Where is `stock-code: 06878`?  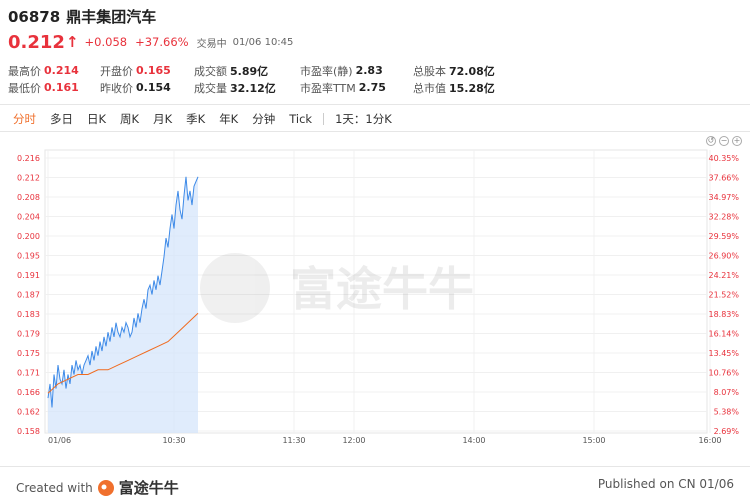
stock-code: 06878 is located at coordinates (34, 17).